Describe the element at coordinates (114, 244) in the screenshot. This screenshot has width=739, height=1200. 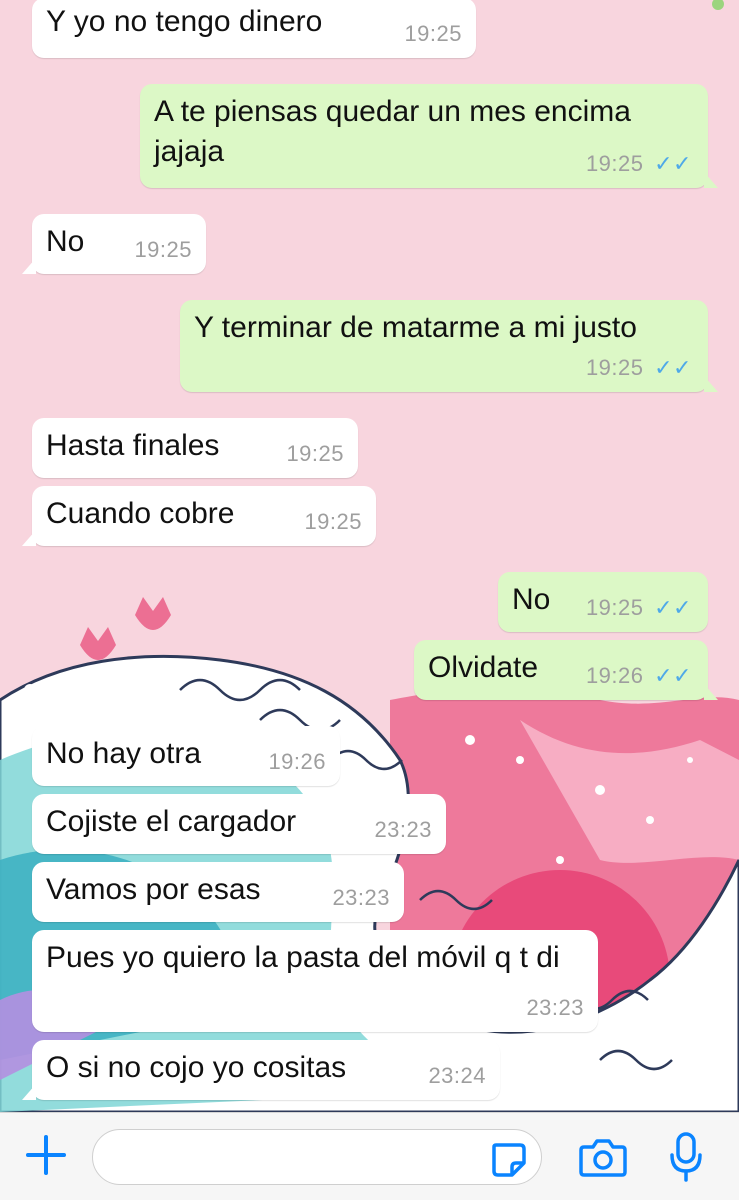
I see `message-incoming: No 19:25` at that location.